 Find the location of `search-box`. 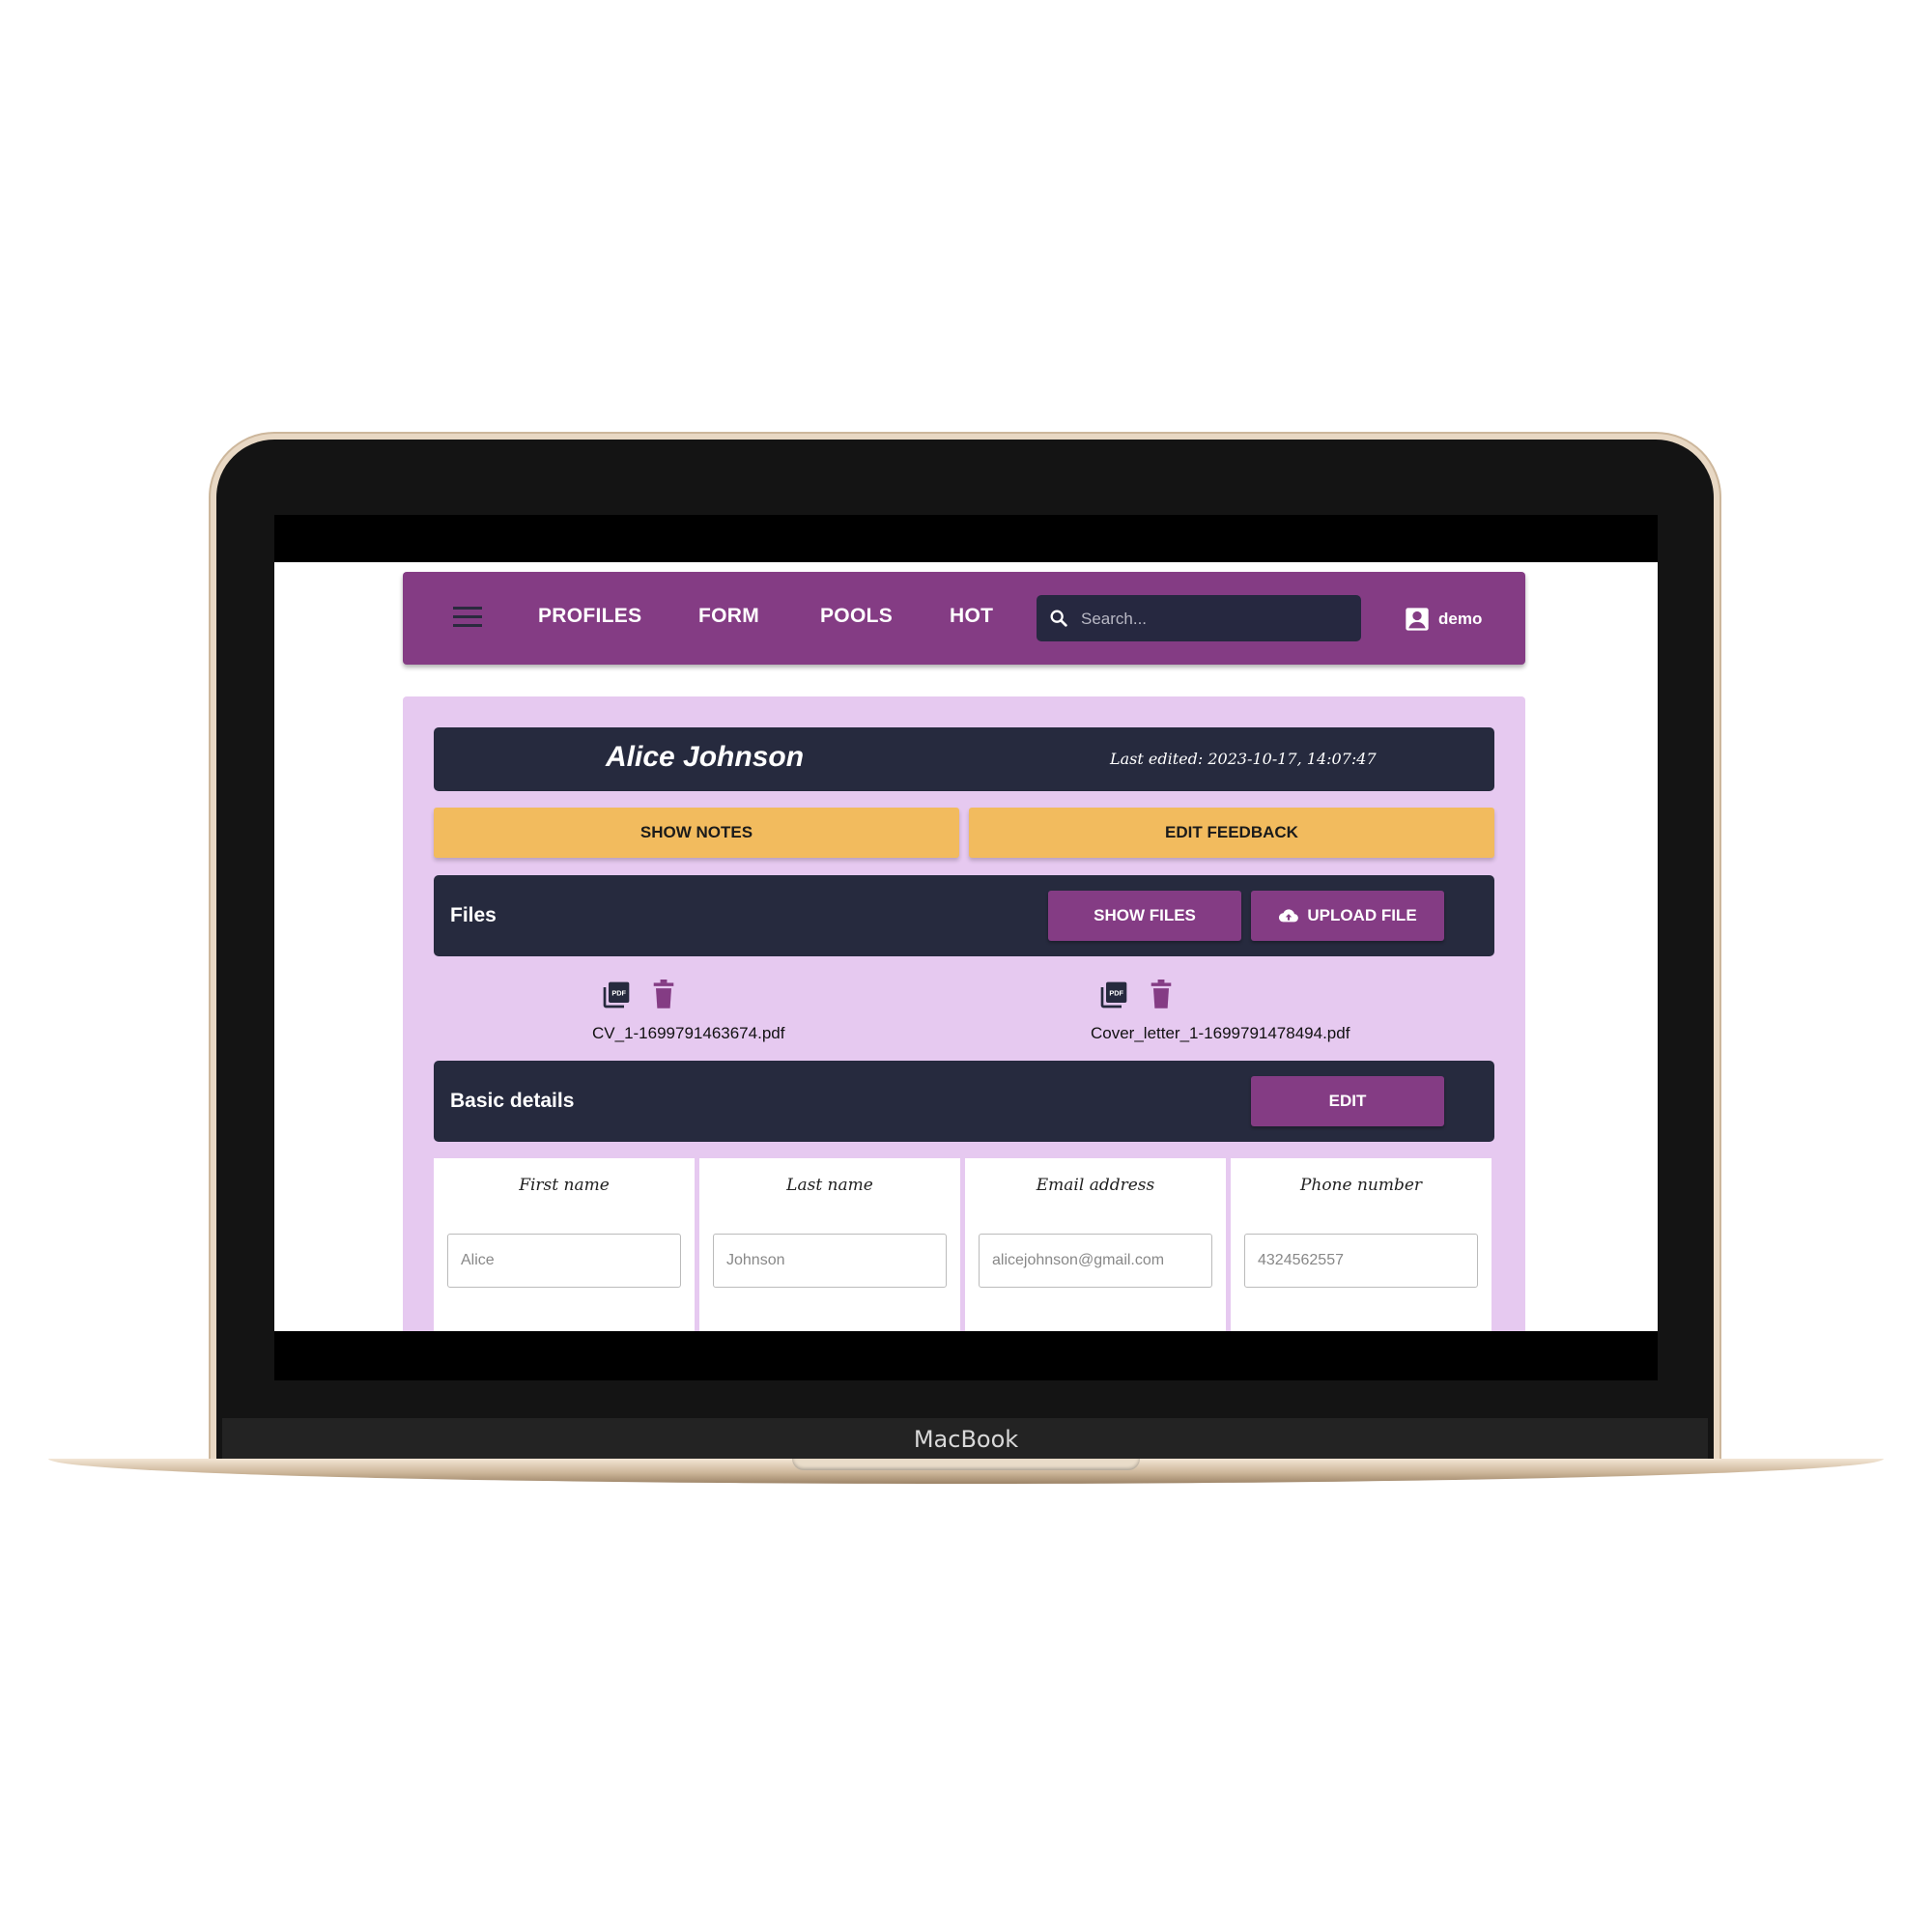

search-box is located at coordinates (1199, 619).